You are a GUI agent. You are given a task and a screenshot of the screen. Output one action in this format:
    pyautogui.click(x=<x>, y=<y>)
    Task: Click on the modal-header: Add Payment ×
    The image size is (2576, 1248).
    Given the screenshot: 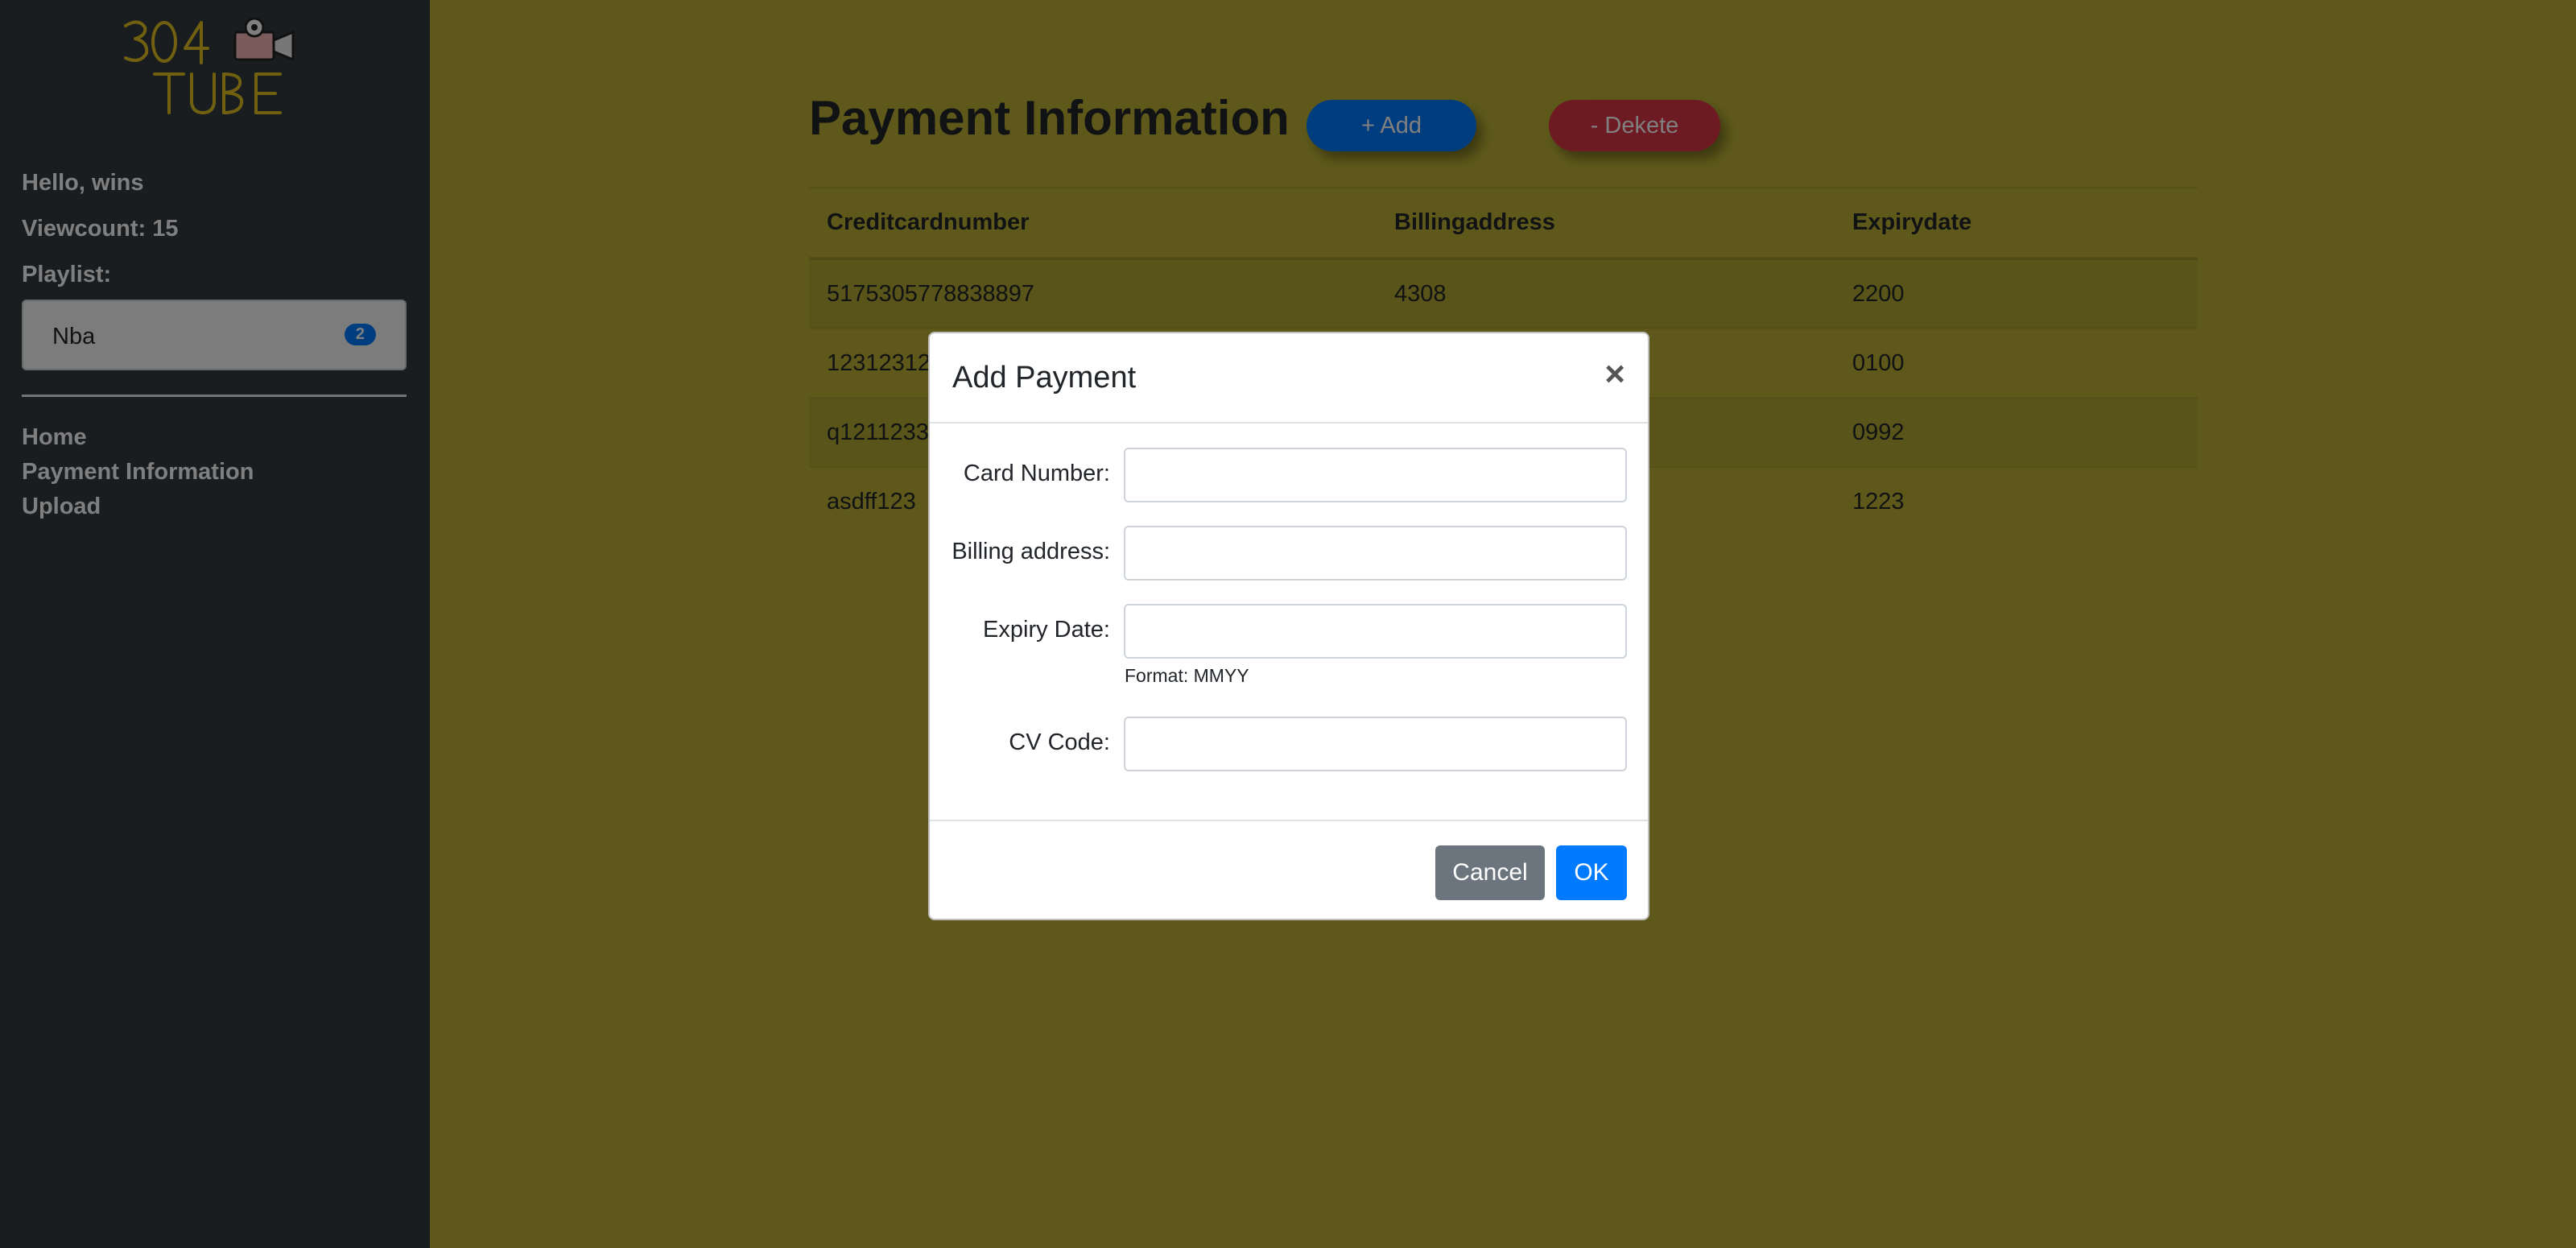 What is the action you would take?
    pyautogui.click(x=1289, y=378)
    